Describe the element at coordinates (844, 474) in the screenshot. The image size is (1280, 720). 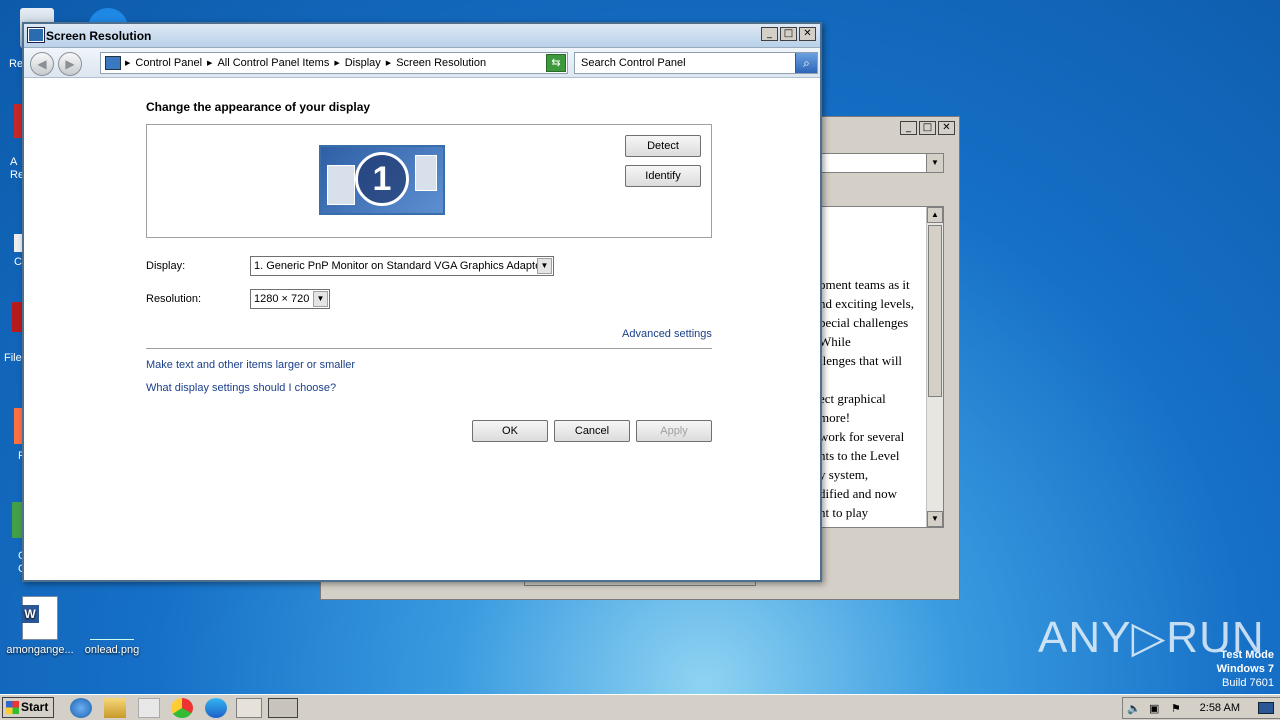
I see `background-text-line: y system,` at that location.